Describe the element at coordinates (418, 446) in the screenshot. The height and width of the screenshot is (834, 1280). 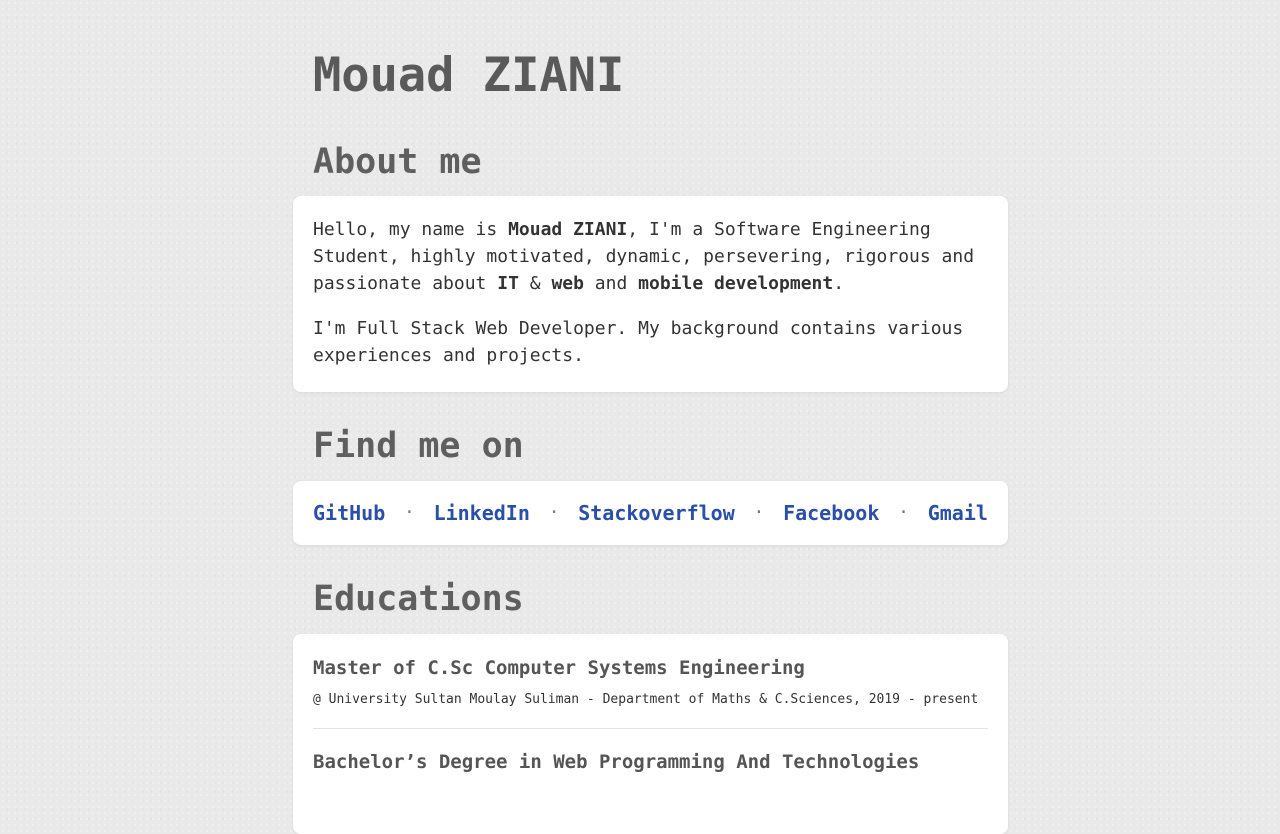
I see `find-me-heading: Find me on` at that location.